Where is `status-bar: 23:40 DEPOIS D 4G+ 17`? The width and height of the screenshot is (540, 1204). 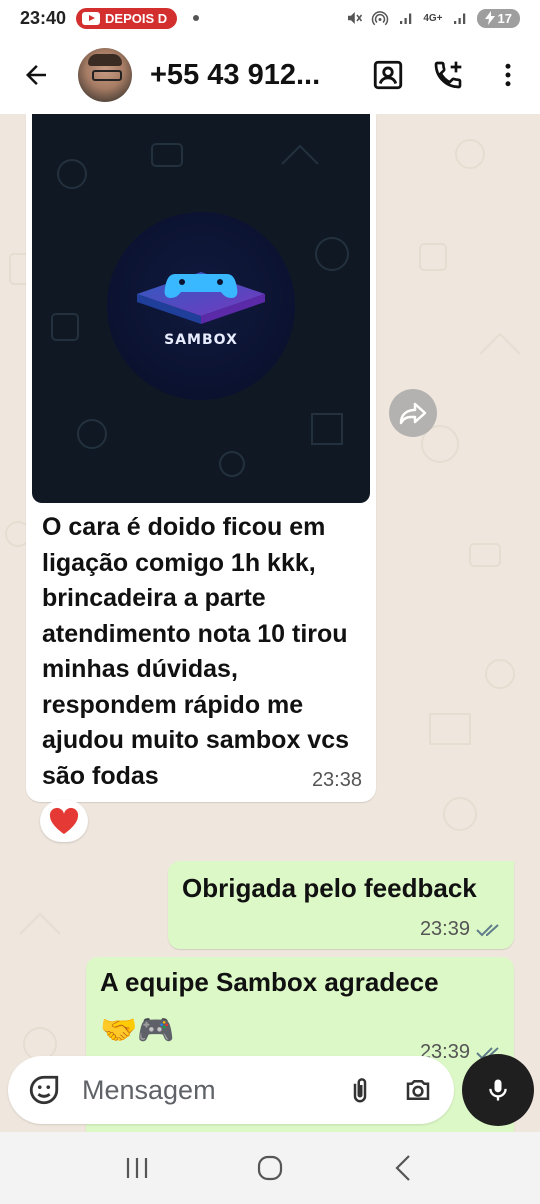
status-bar: 23:40 DEPOIS D 4G+ 17 is located at coordinates (270, 18).